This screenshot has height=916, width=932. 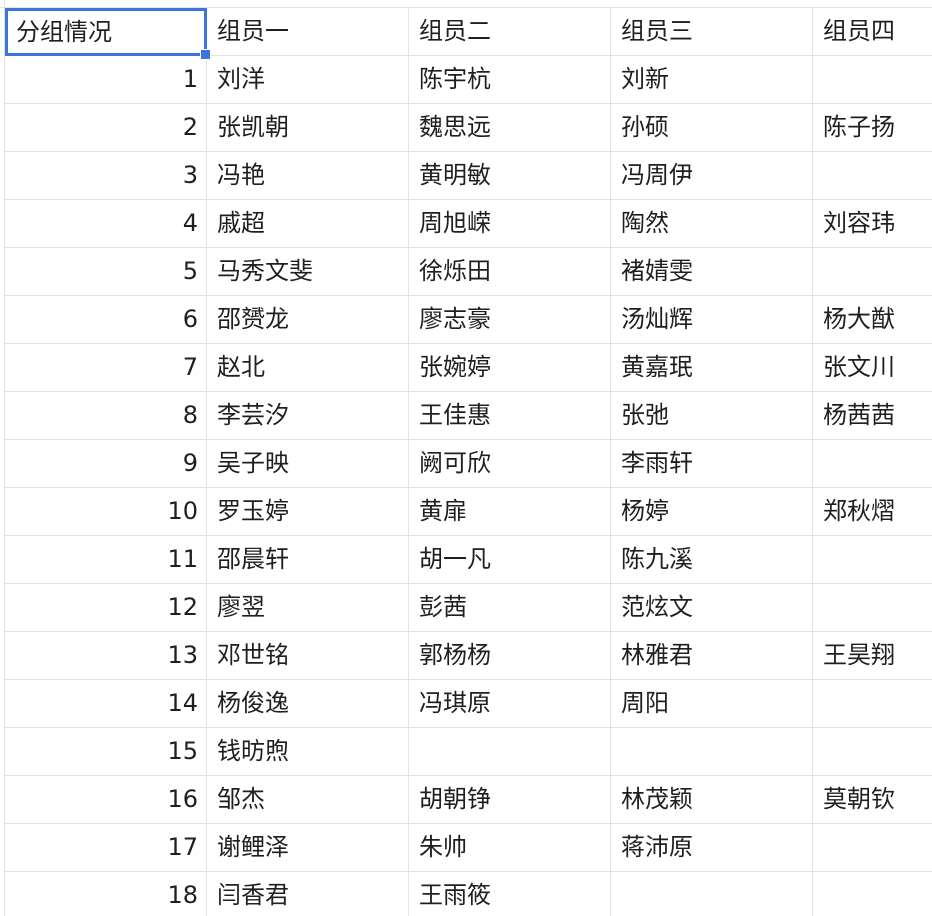 What do you see at coordinates (106, 800) in the screenshot?
I see `group-number-cell: 16` at bounding box center [106, 800].